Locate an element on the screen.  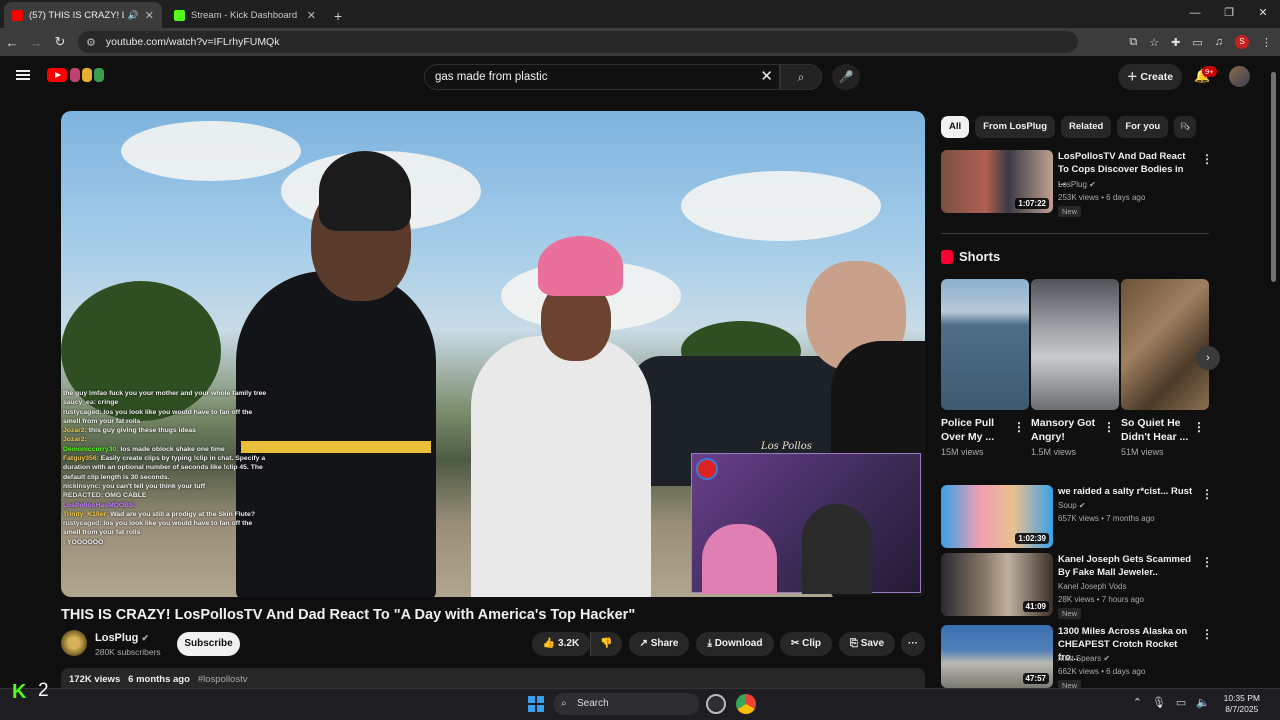
chrome-icon is located at coordinates (746, 704).